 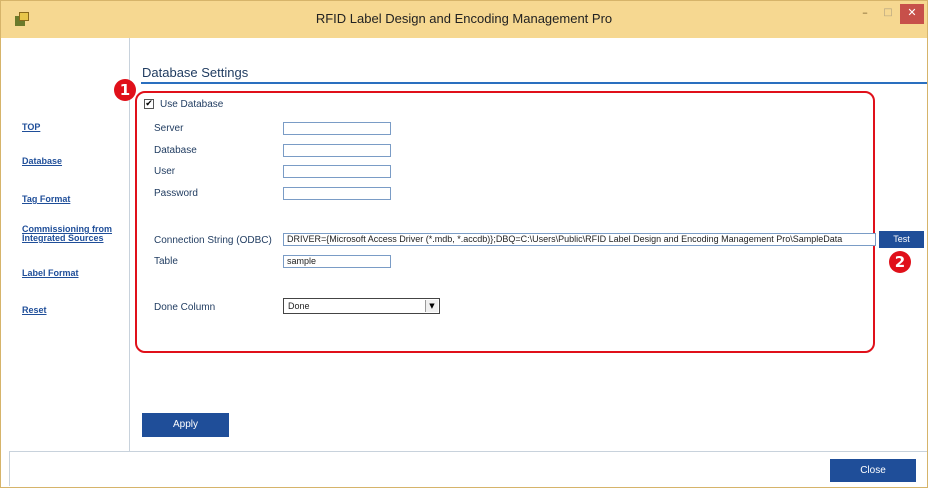 I want to click on table-label: Table, so click(x=166, y=261).